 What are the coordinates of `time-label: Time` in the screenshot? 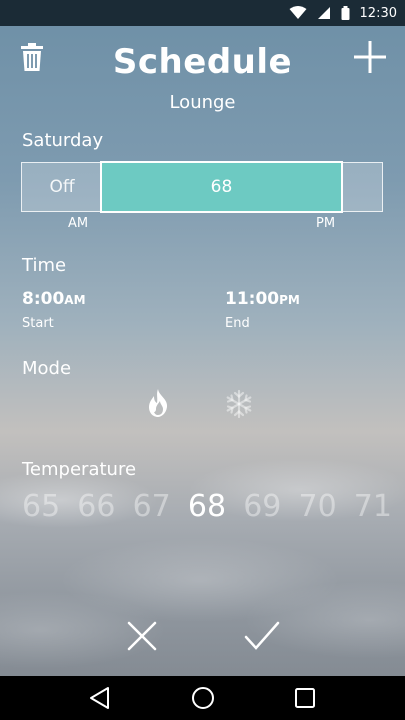 It's located at (44, 265).